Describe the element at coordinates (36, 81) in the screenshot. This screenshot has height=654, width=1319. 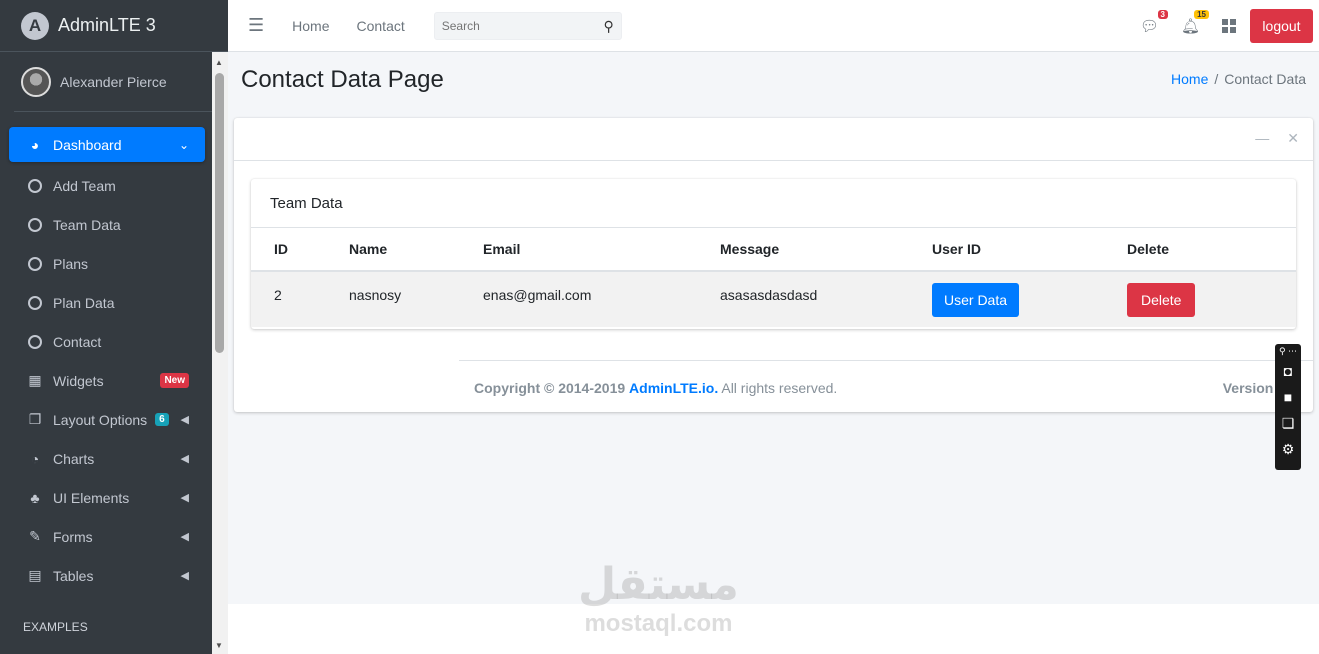
I see `avatar` at that location.